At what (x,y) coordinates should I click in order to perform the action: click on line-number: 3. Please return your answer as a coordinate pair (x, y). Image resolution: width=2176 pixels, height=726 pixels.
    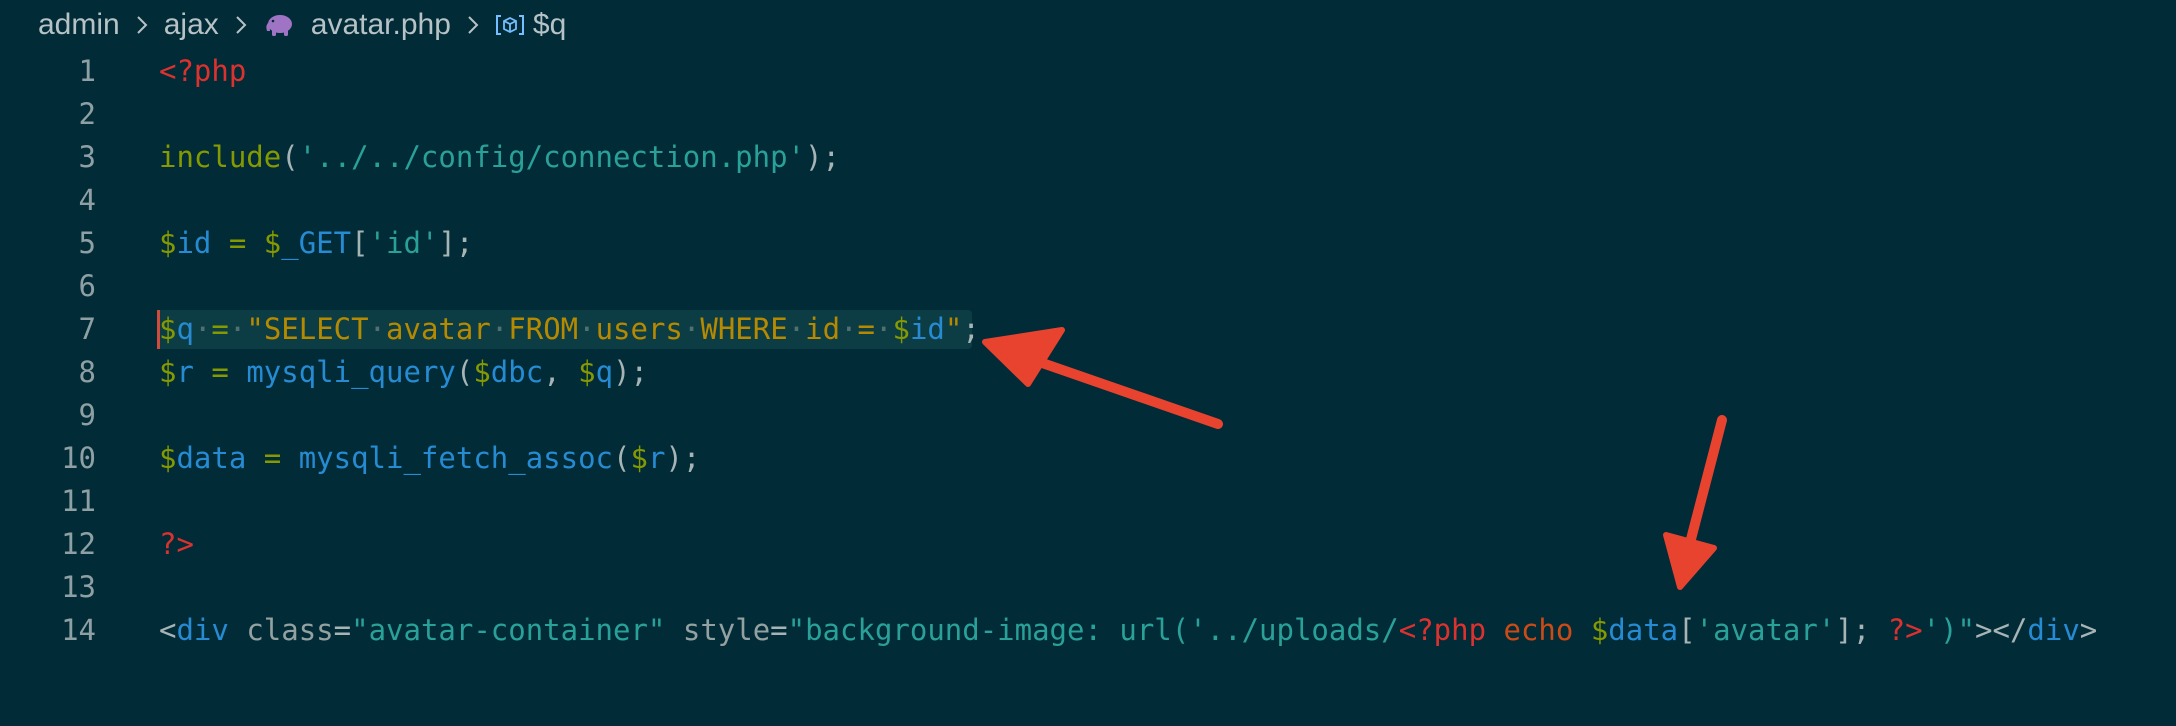
    Looking at the image, I should click on (87, 157).